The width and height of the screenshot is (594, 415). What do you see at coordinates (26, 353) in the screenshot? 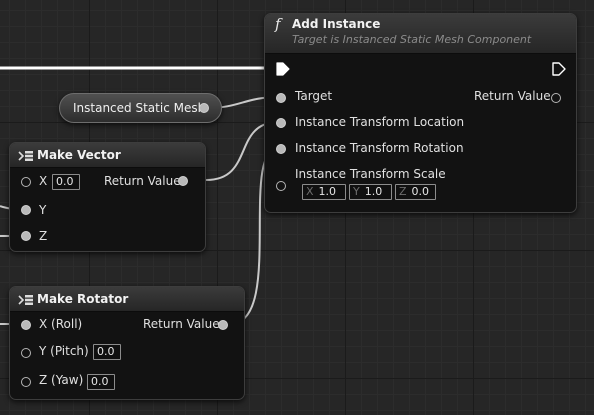
I see `pitch-pin` at bounding box center [26, 353].